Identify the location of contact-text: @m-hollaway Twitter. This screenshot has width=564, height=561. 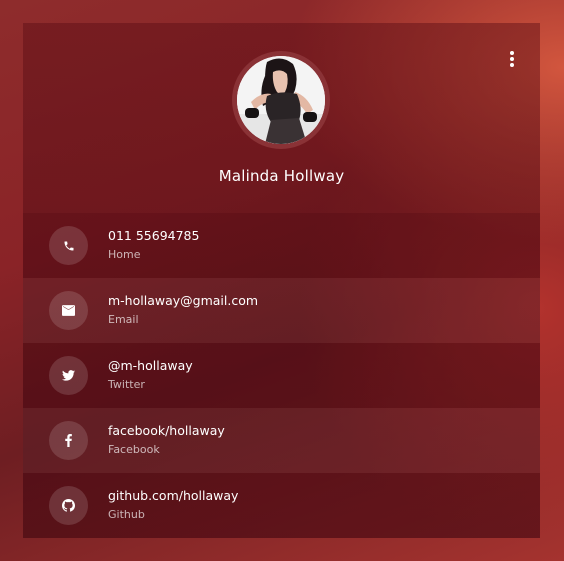
(150, 375).